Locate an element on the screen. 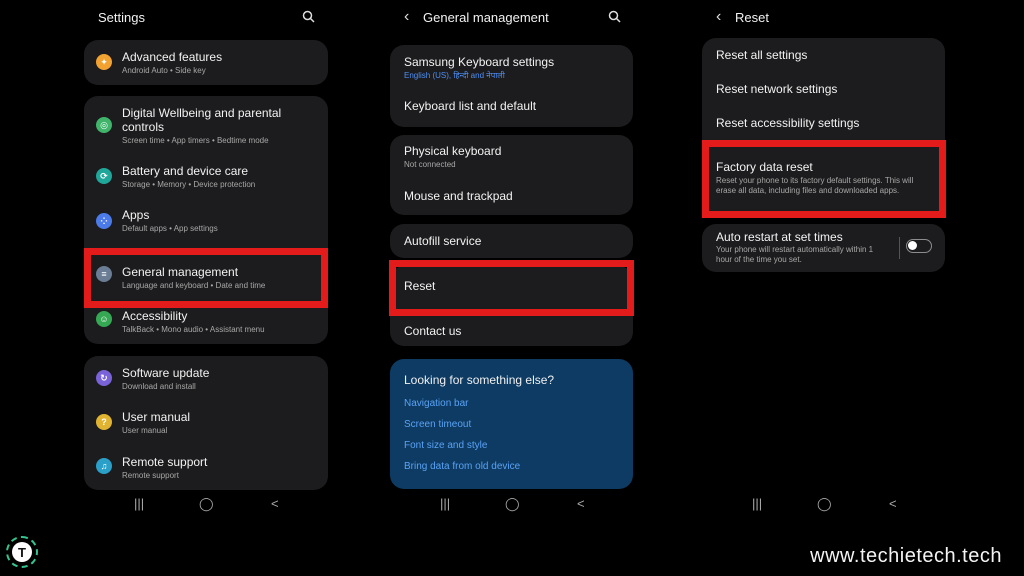 Image resolution: width=1024 pixels, height=576 pixels. item-title: Factory data reset is located at coordinates (764, 167).